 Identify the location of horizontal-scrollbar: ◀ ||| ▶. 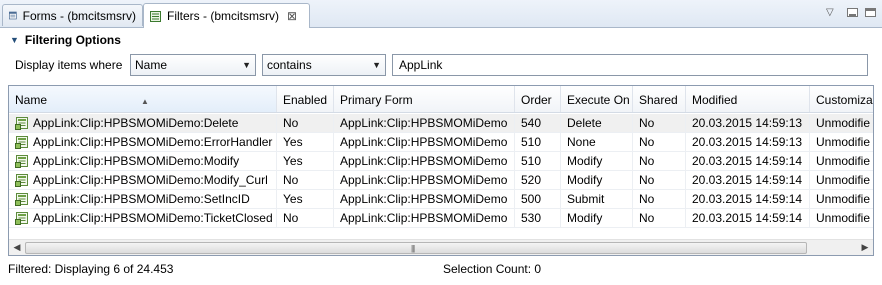
(441, 247).